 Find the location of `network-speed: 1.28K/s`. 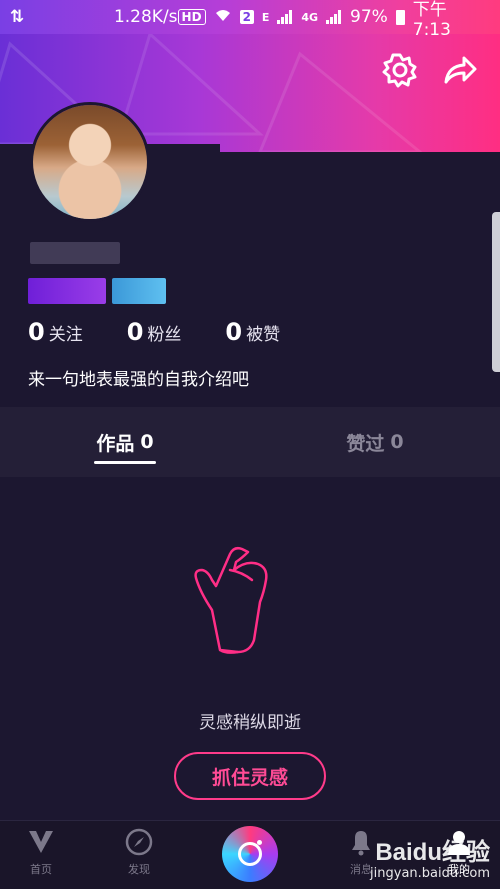

network-speed: 1.28K/s is located at coordinates (145, 17).